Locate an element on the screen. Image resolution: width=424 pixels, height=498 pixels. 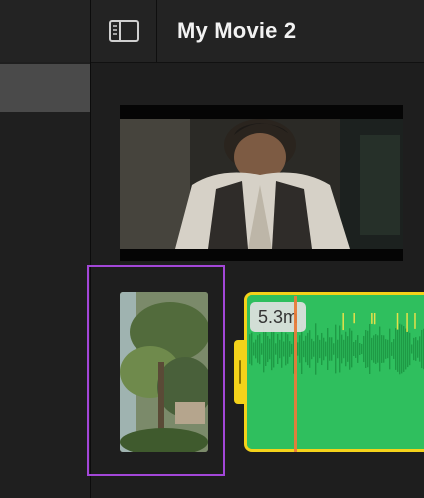
sidebar-selected-item is located at coordinates (45, 88).